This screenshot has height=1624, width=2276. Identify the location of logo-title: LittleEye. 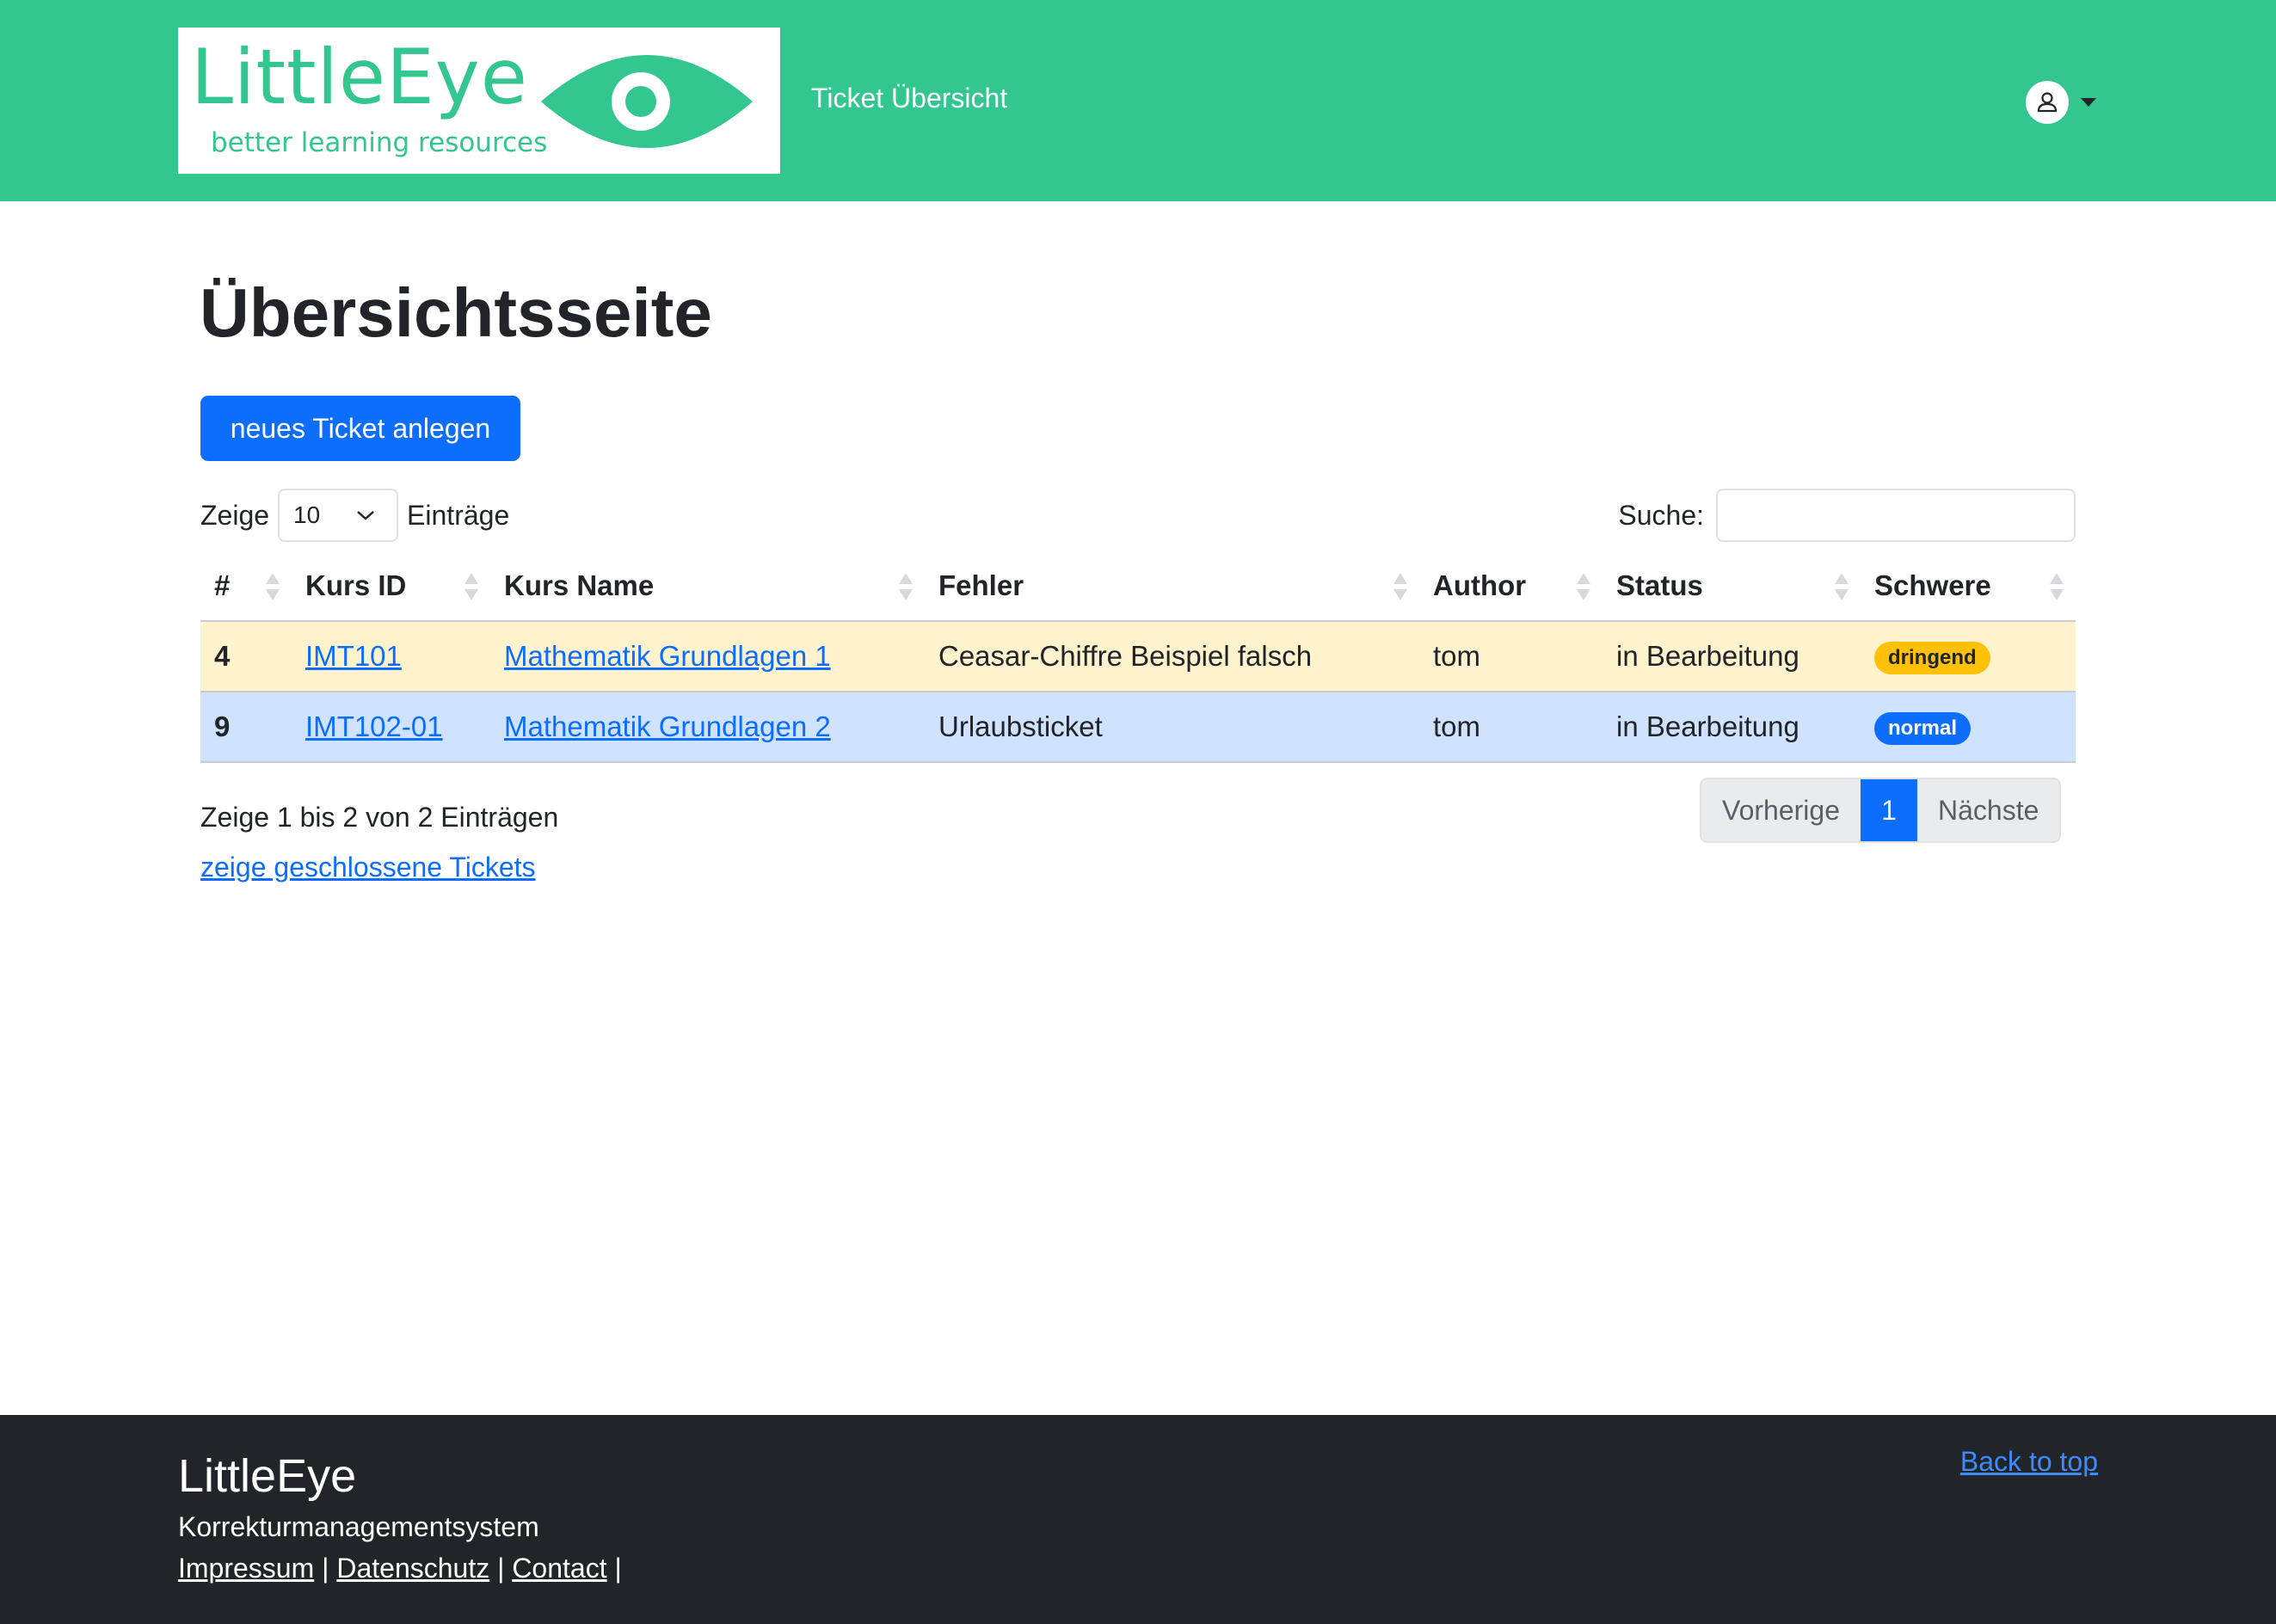
(359, 77).